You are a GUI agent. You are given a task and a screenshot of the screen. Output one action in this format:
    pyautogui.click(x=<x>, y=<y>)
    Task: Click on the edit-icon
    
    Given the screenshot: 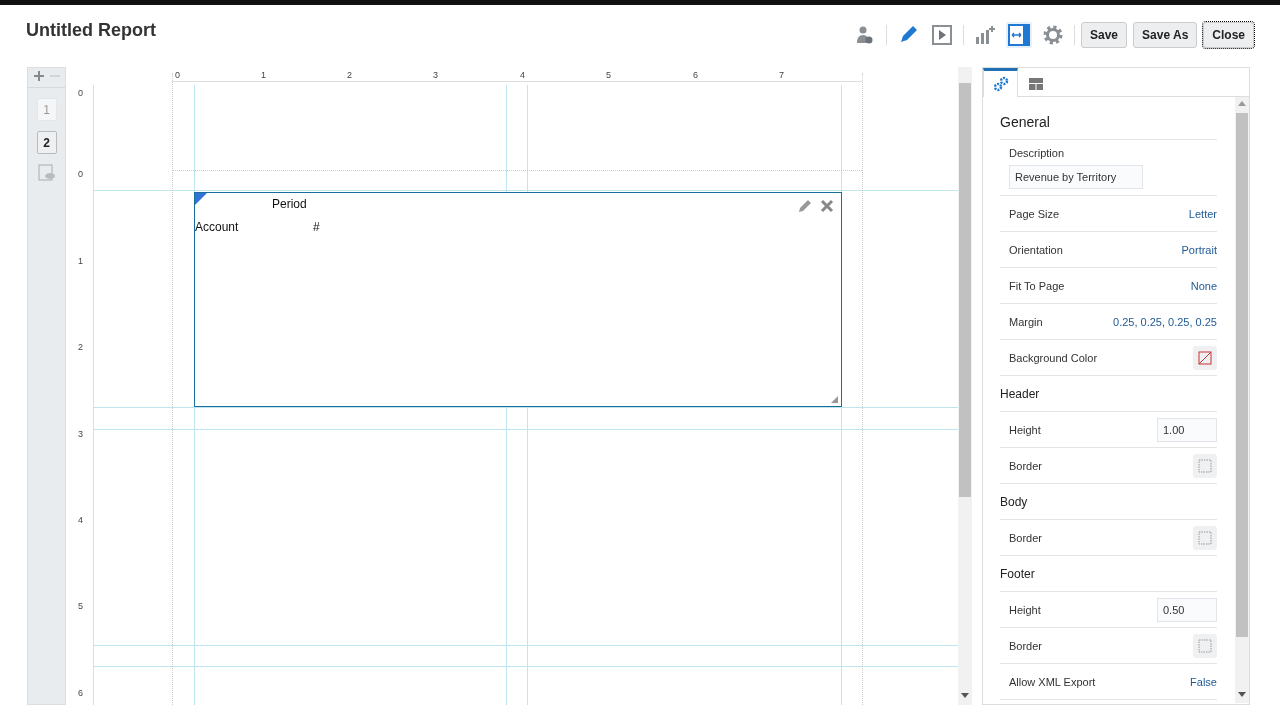 What is the action you would take?
    pyautogui.click(x=805, y=206)
    